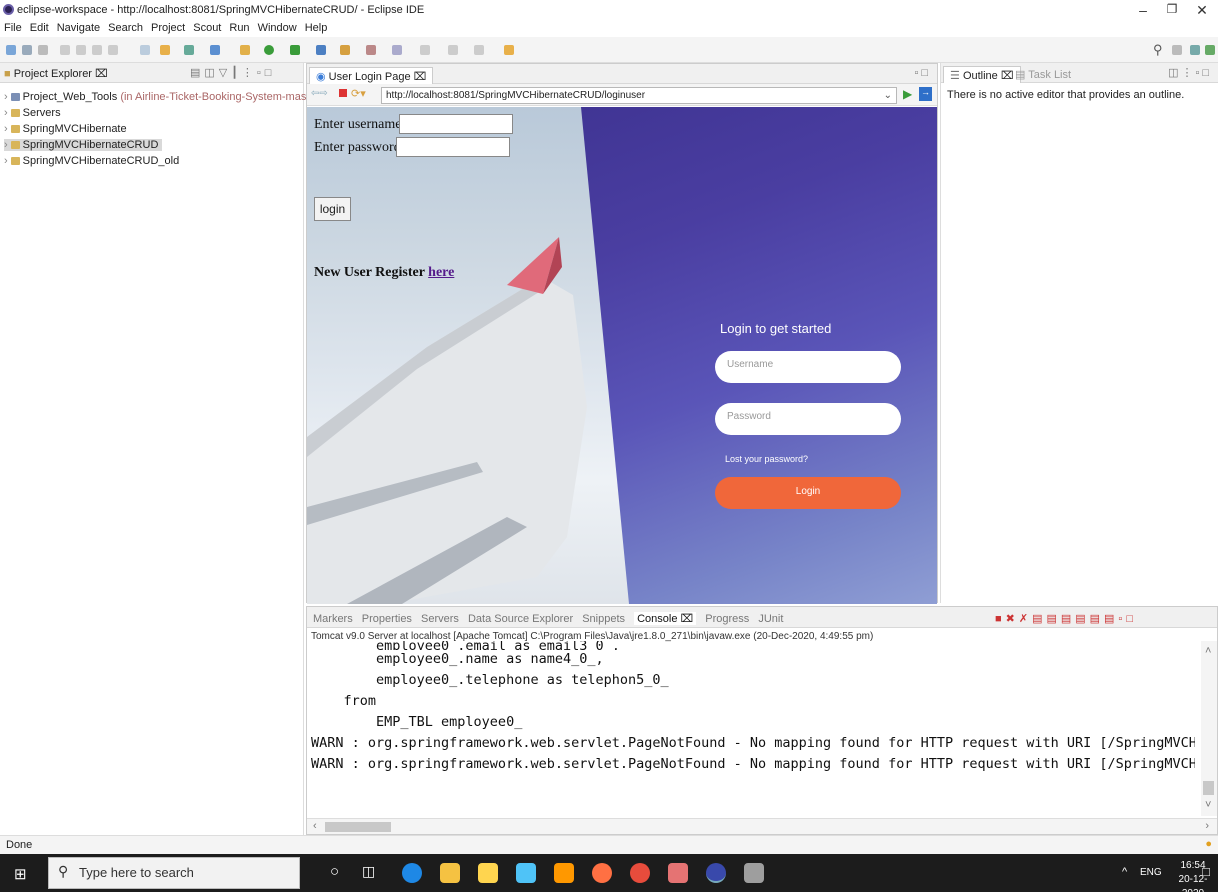 The image size is (1218, 892). Describe the element at coordinates (321, 50) in the screenshot. I see `coverage-icon` at that location.